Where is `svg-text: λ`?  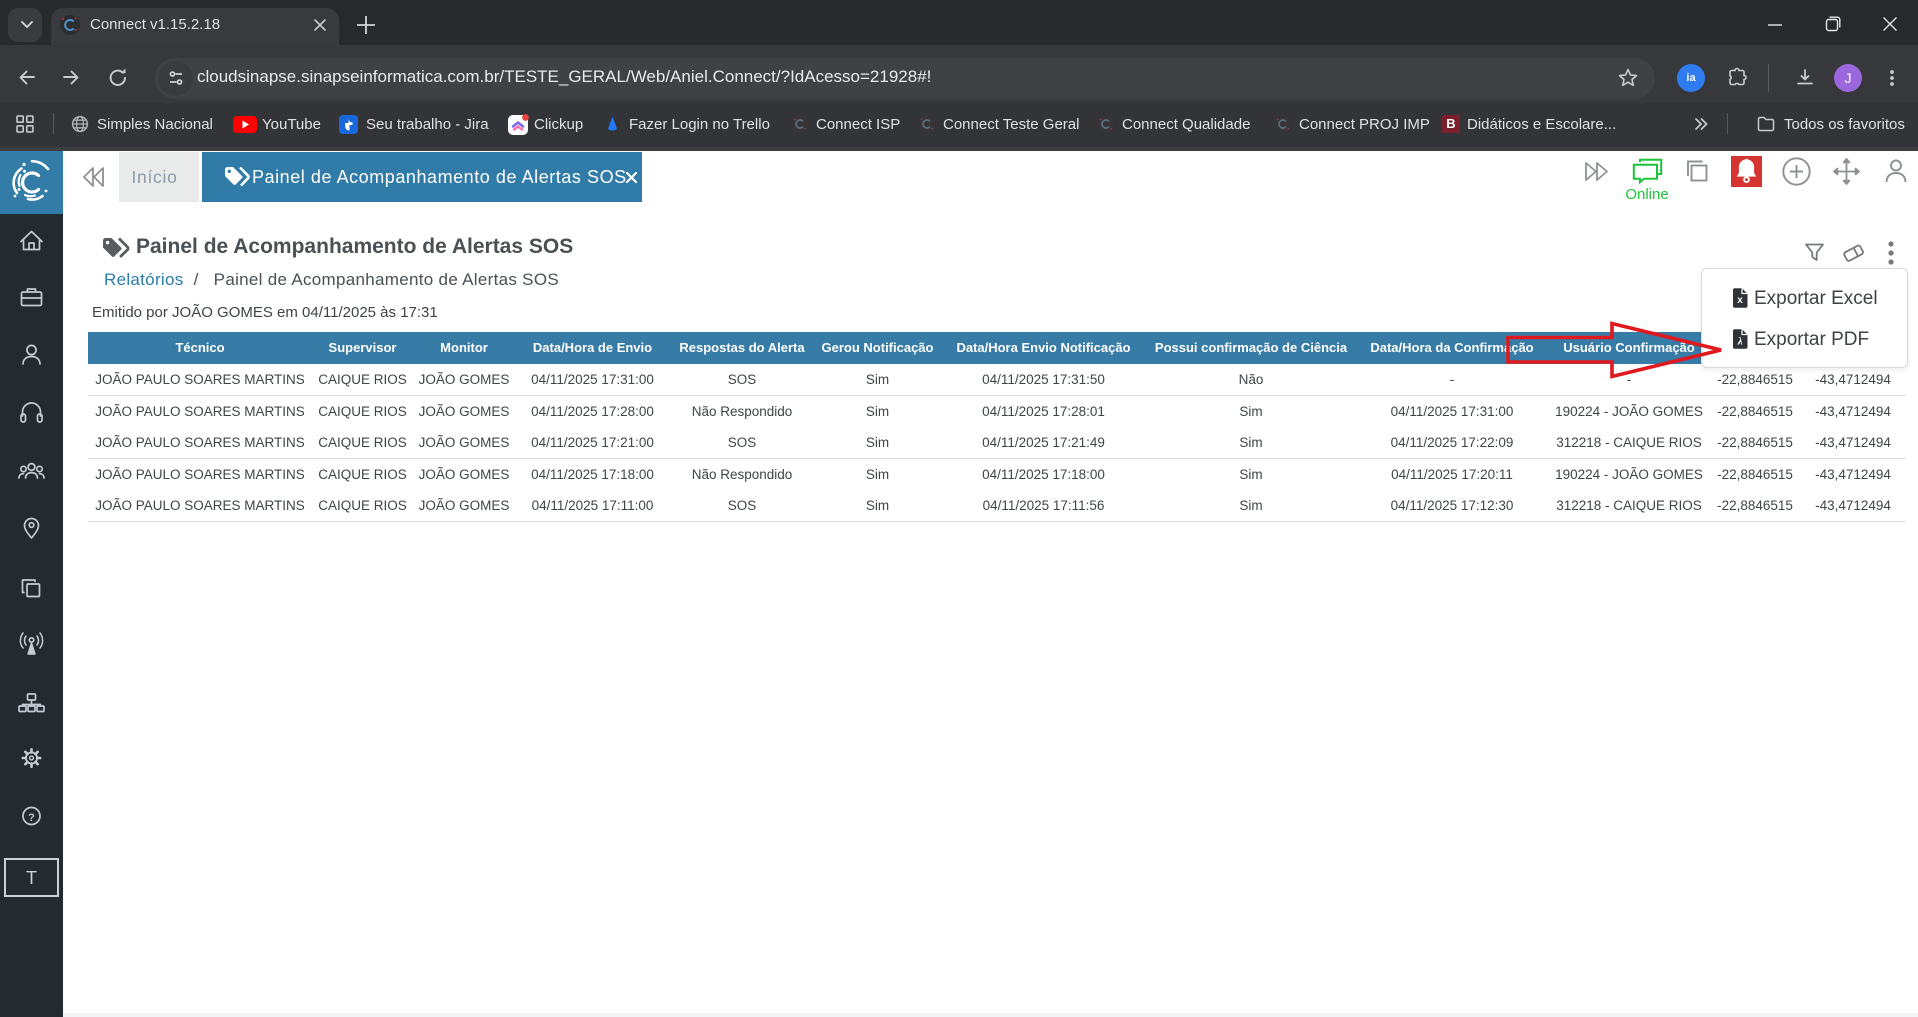
svg-text: λ is located at coordinates (1740, 342).